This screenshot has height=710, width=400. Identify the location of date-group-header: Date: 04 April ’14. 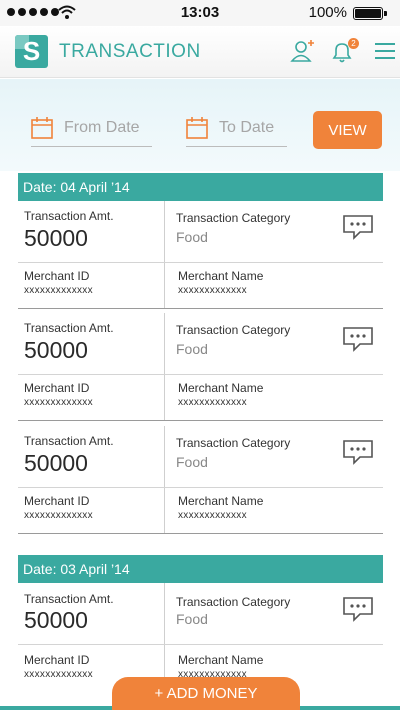
(200, 187).